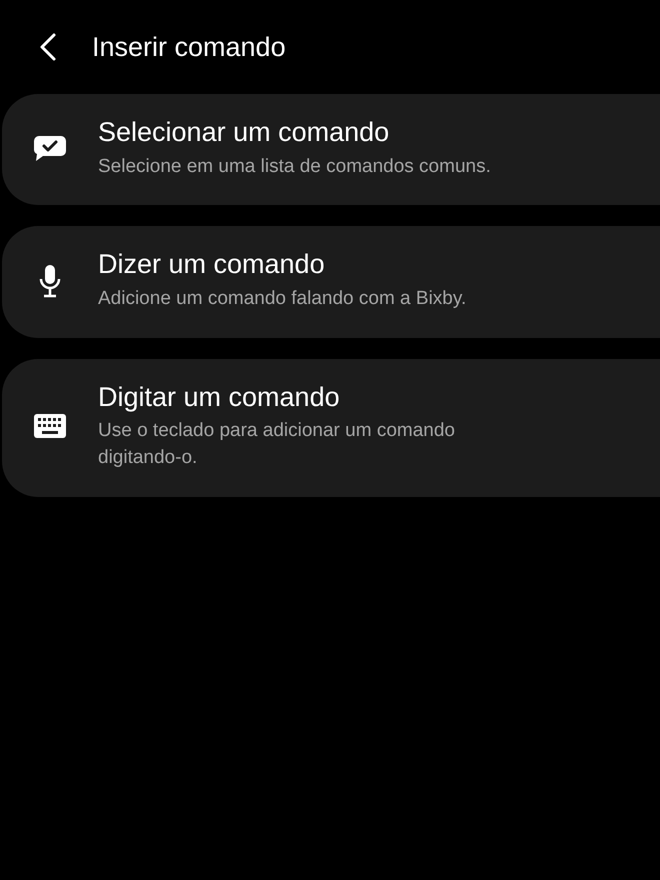 This screenshot has width=660, height=880. What do you see at coordinates (294, 166) in the screenshot?
I see `option-description: Selecione em uma lista de comandos comuns.` at bounding box center [294, 166].